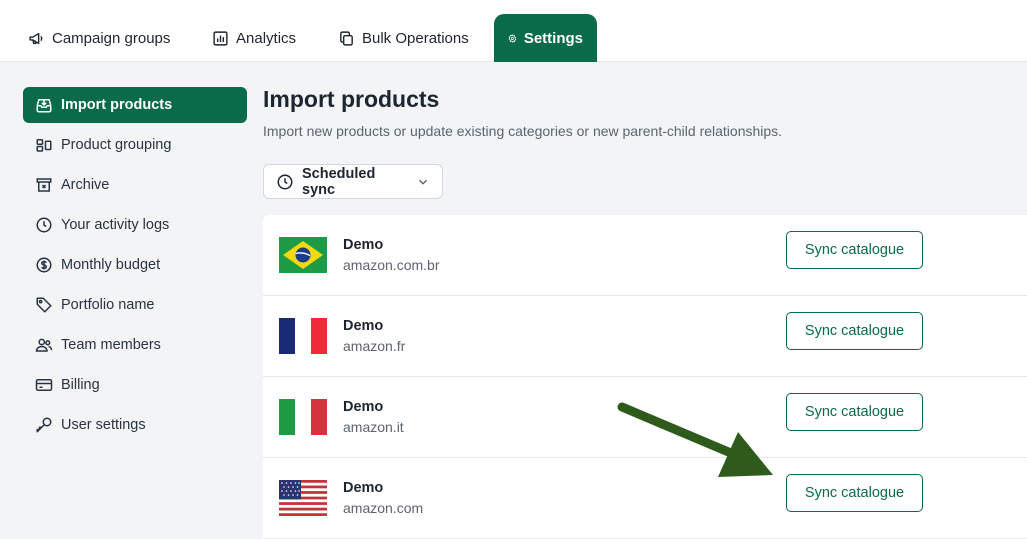  I want to click on account-info: Demo amazon.fr, so click(374, 336).